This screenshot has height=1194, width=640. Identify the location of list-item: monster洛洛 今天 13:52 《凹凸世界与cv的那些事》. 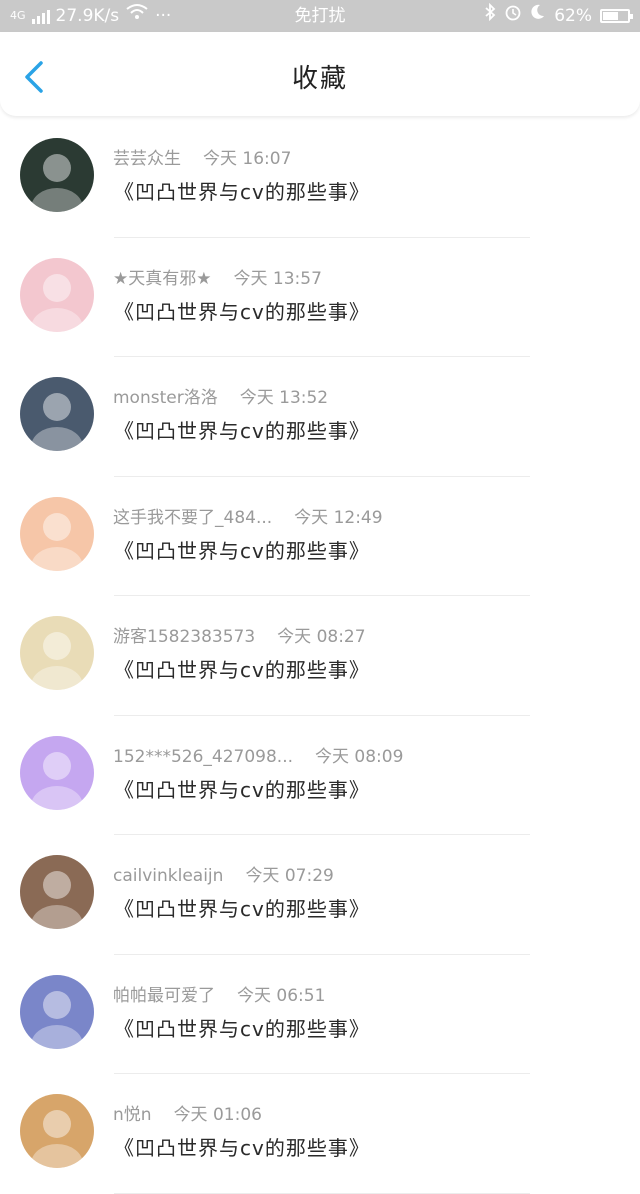
(320, 417).